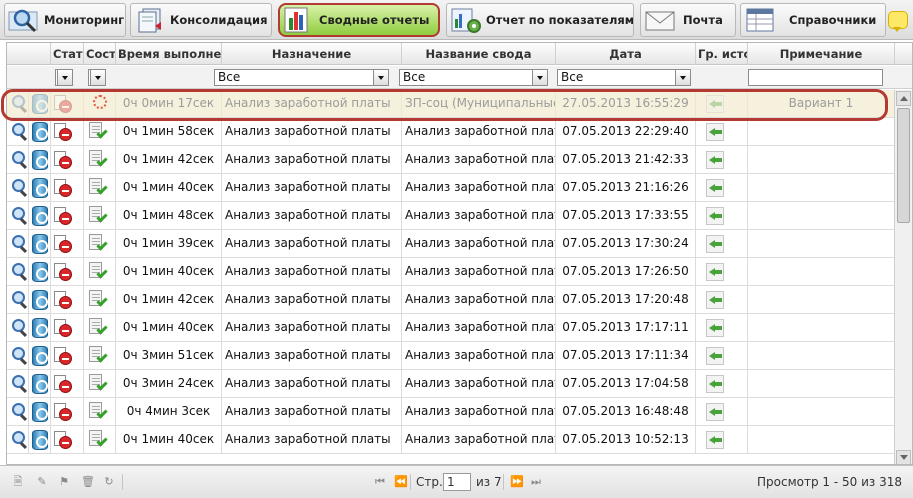 This screenshot has height=498, width=913. Describe the element at coordinates (18, 482) in the screenshot. I see `new-document-icon: 🗎` at that location.